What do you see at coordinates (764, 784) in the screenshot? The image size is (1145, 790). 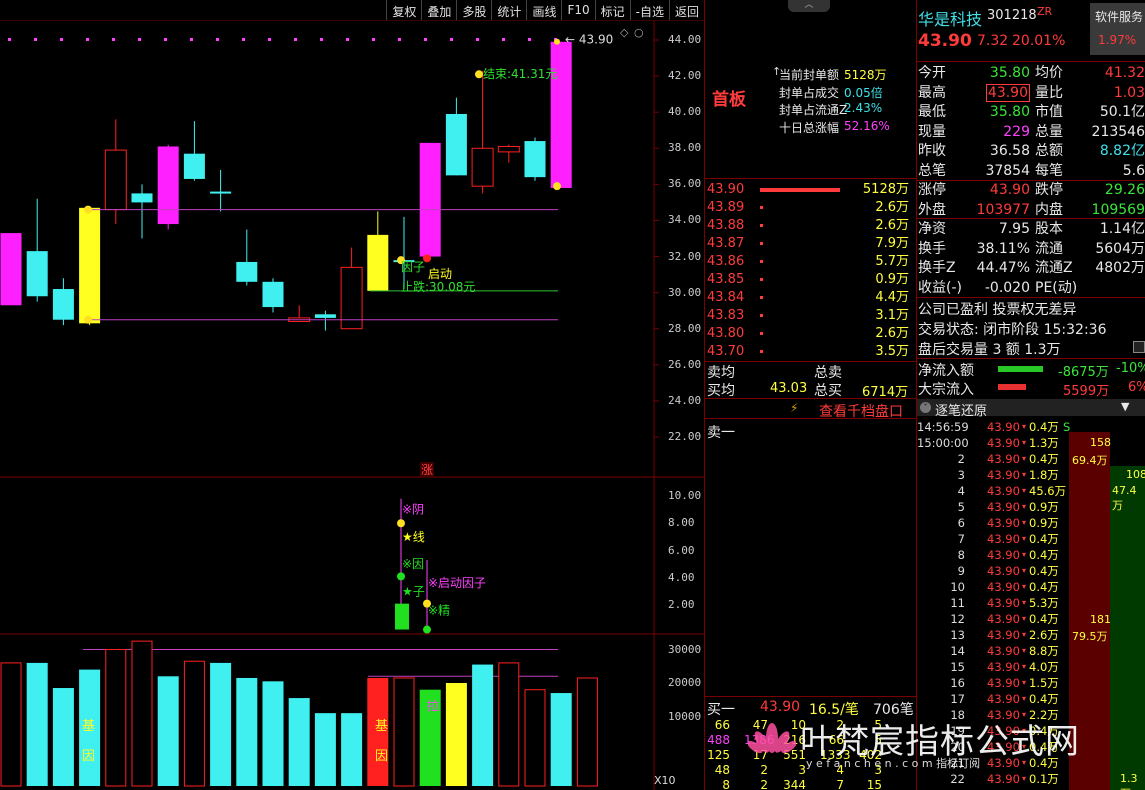 I see `queue-cell: 2` at bounding box center [764, 784].